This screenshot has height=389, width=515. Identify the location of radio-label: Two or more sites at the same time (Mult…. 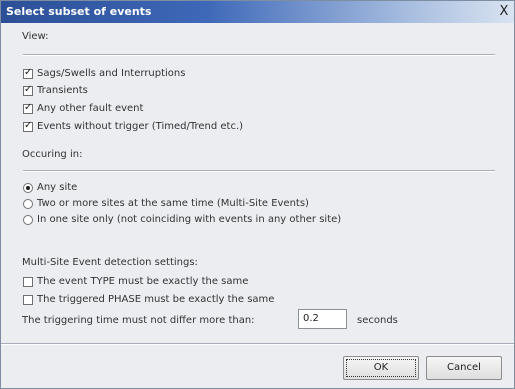
(173, 203).